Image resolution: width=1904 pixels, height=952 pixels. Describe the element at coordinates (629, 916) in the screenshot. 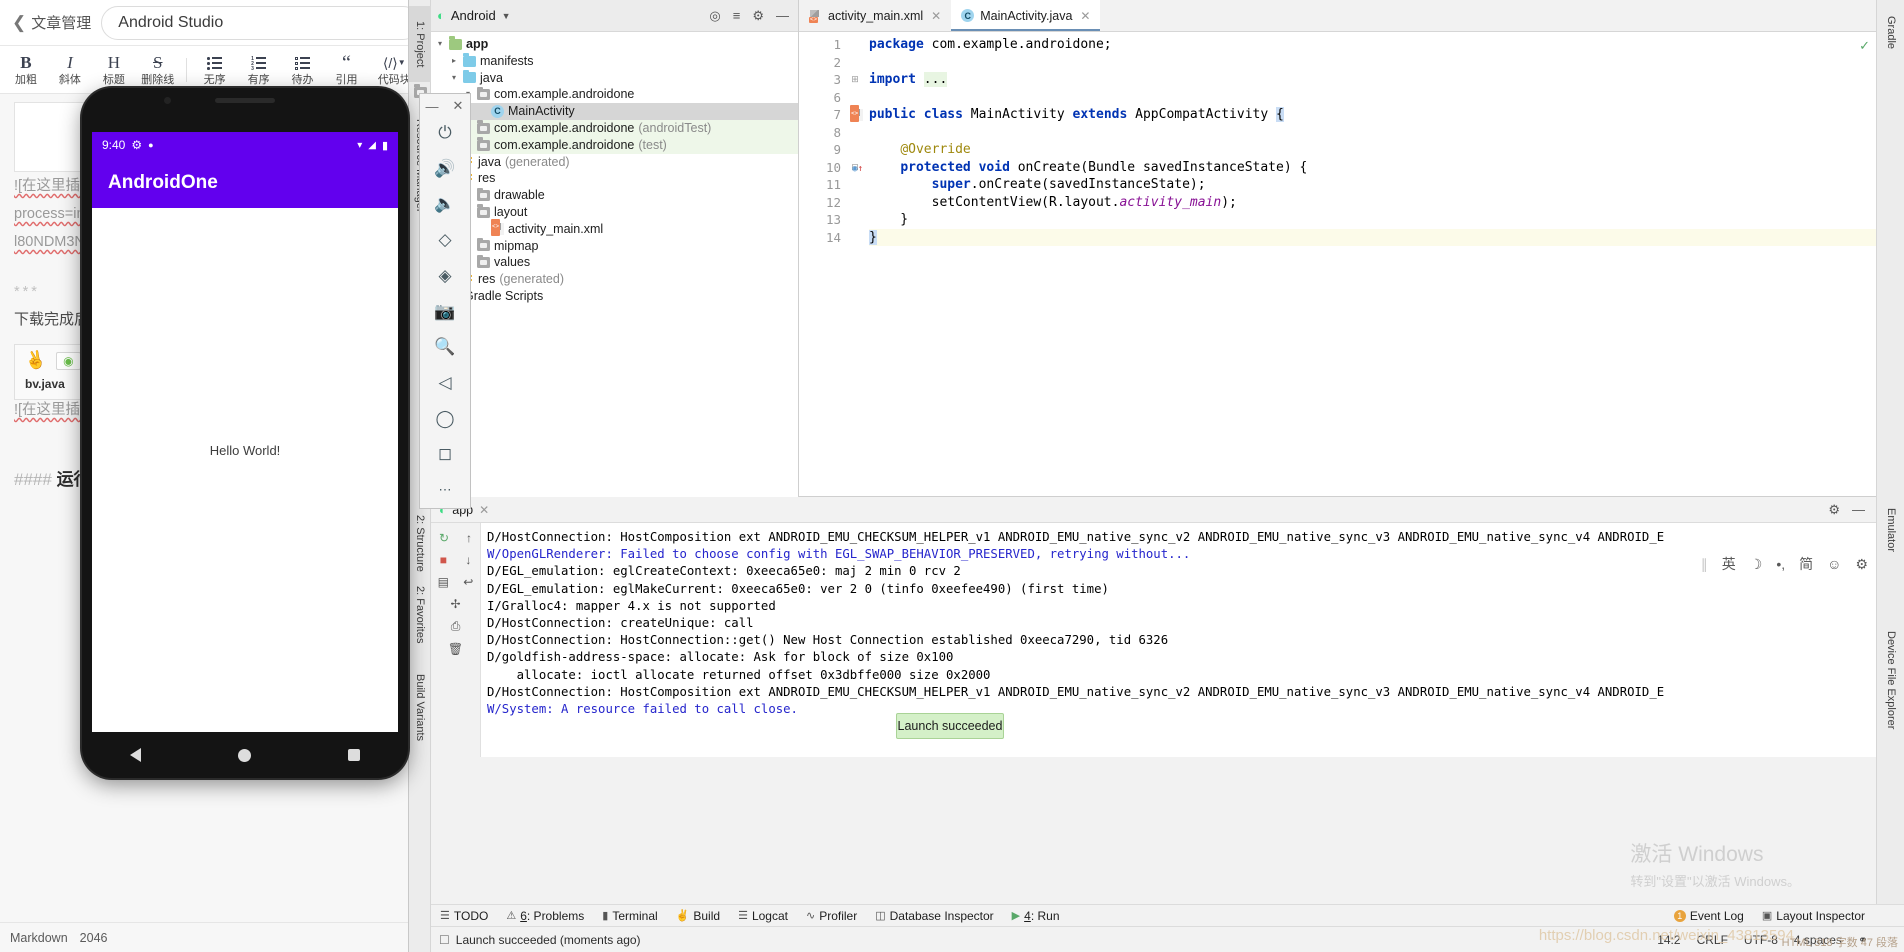

I see `toolwindow-tab-terminal: ▮ Terminal` at that location.